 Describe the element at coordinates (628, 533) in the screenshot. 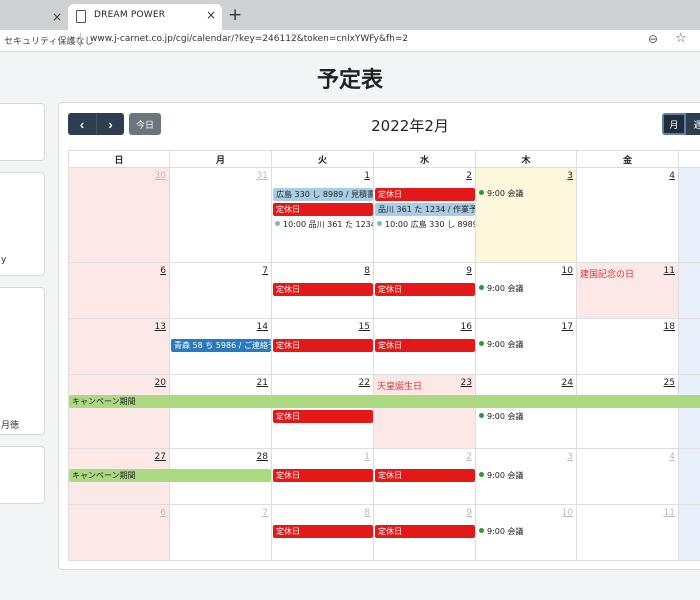

I see `day-cell: 11` at that location.